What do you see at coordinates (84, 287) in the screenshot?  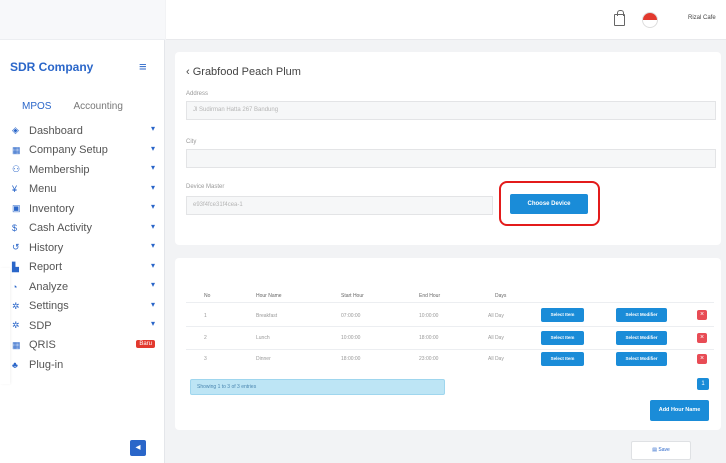 I see `sidebar-item-analyze: ◔ Analyze ▾` at bounding box center [84, 287].